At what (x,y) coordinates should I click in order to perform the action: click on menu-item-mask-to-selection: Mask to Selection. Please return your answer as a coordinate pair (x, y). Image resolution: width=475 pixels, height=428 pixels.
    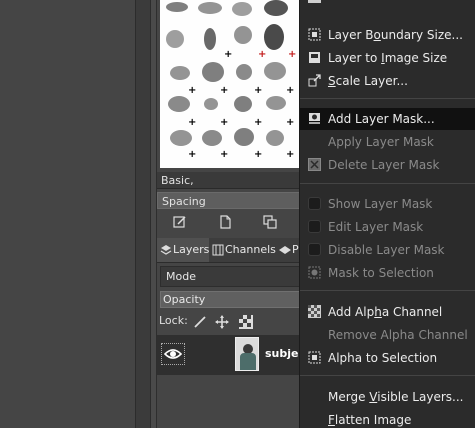
    Looking at the image, I should click on (387, 273).